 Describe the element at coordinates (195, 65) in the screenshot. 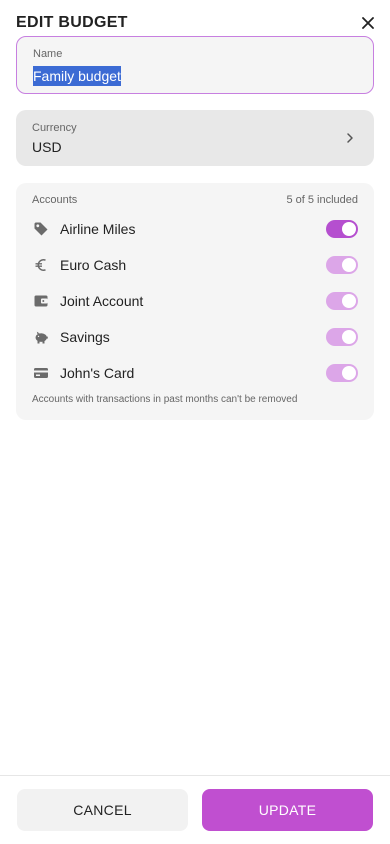

I see `name-field: Name Family budget` at that location.